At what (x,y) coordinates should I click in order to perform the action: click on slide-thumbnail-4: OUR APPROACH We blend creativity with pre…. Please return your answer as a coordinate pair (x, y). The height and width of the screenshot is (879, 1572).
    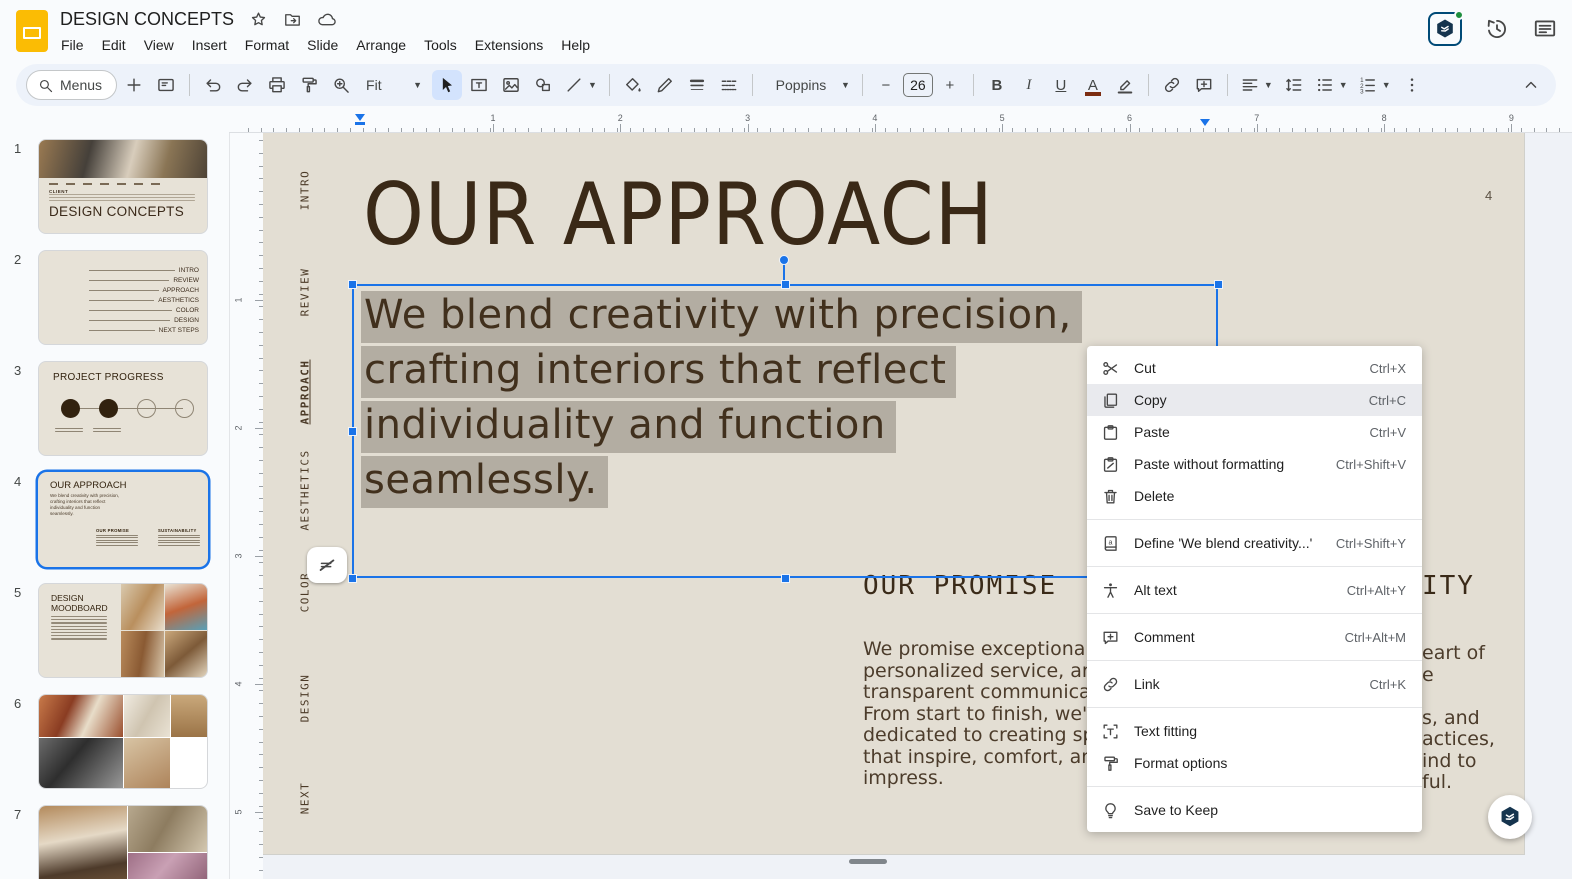
    Looking at the image, I should click on (123, 519).